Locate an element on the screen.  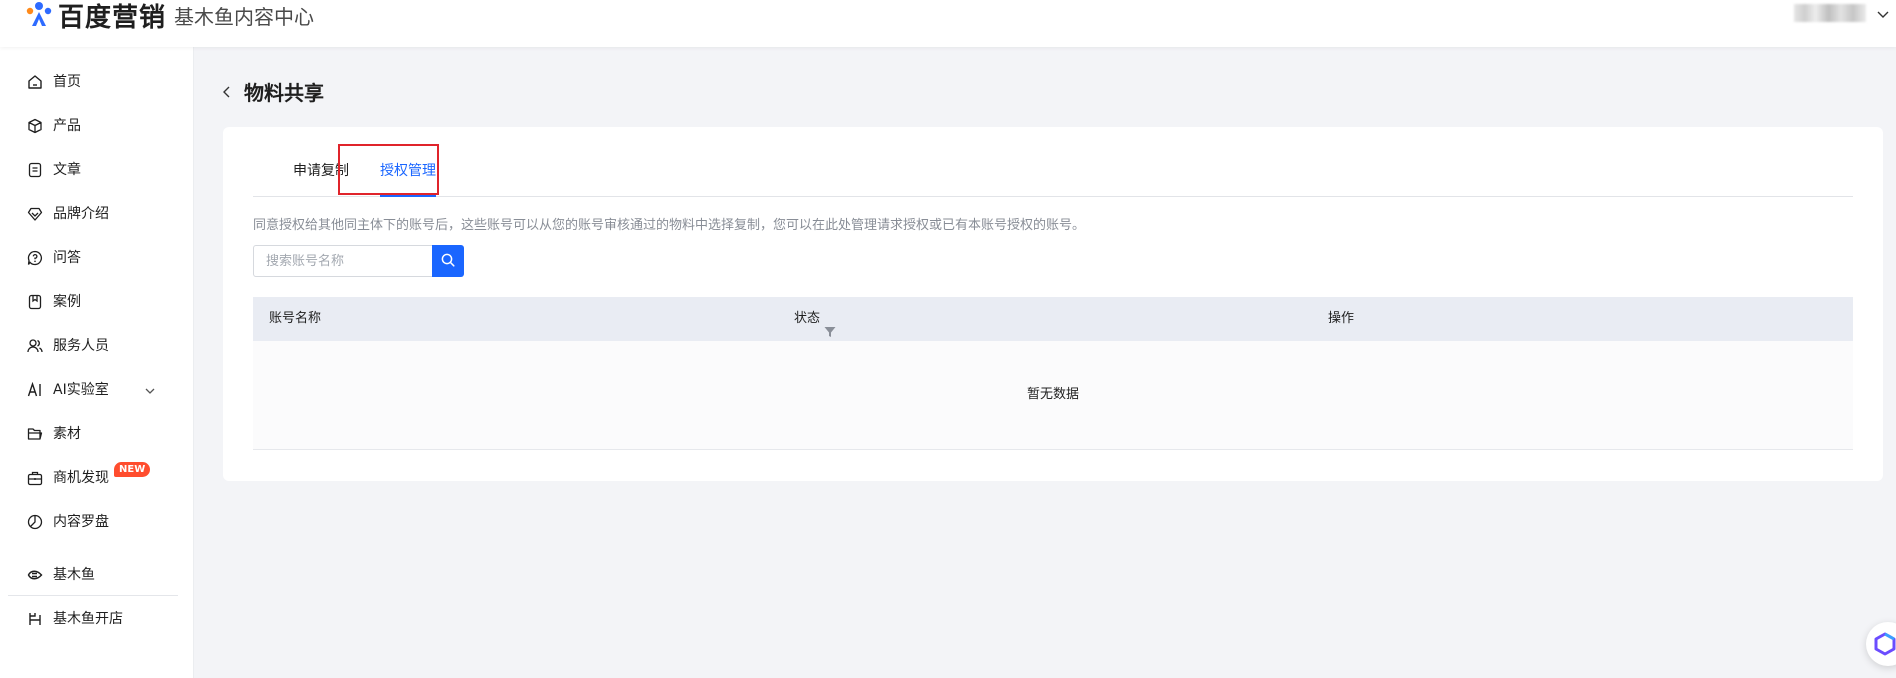
assistant-icon is located at coordinates (1885, 646).